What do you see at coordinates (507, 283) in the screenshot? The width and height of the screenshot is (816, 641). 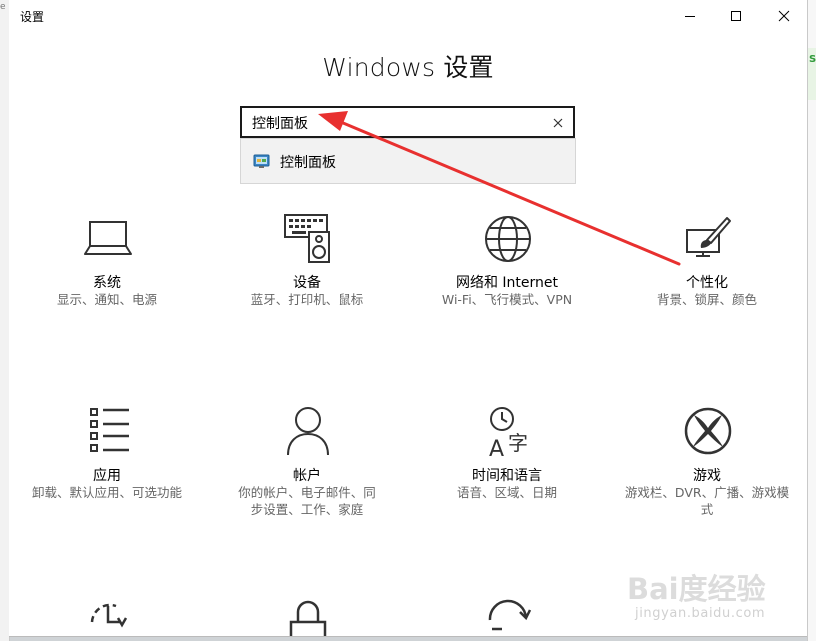 I see `tile-network-label: 网络和 Internet` at bounding box center [507, 283].